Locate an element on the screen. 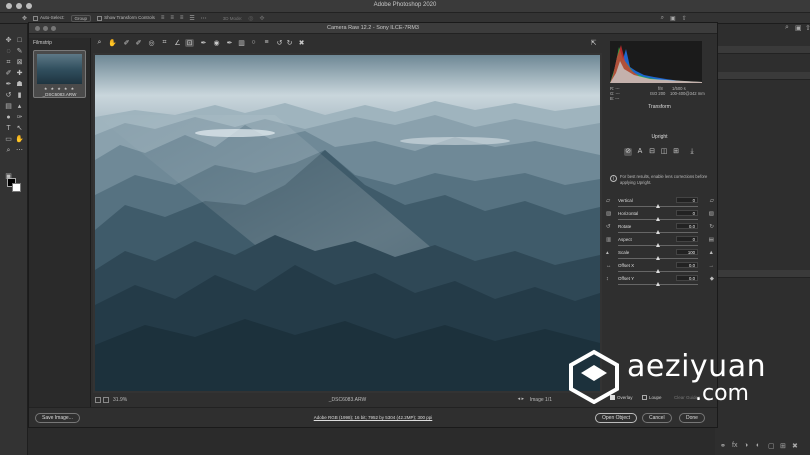 The height and width of the screenshot is (455, 810). fx-icon: fx is located at coordinates (734, 445).